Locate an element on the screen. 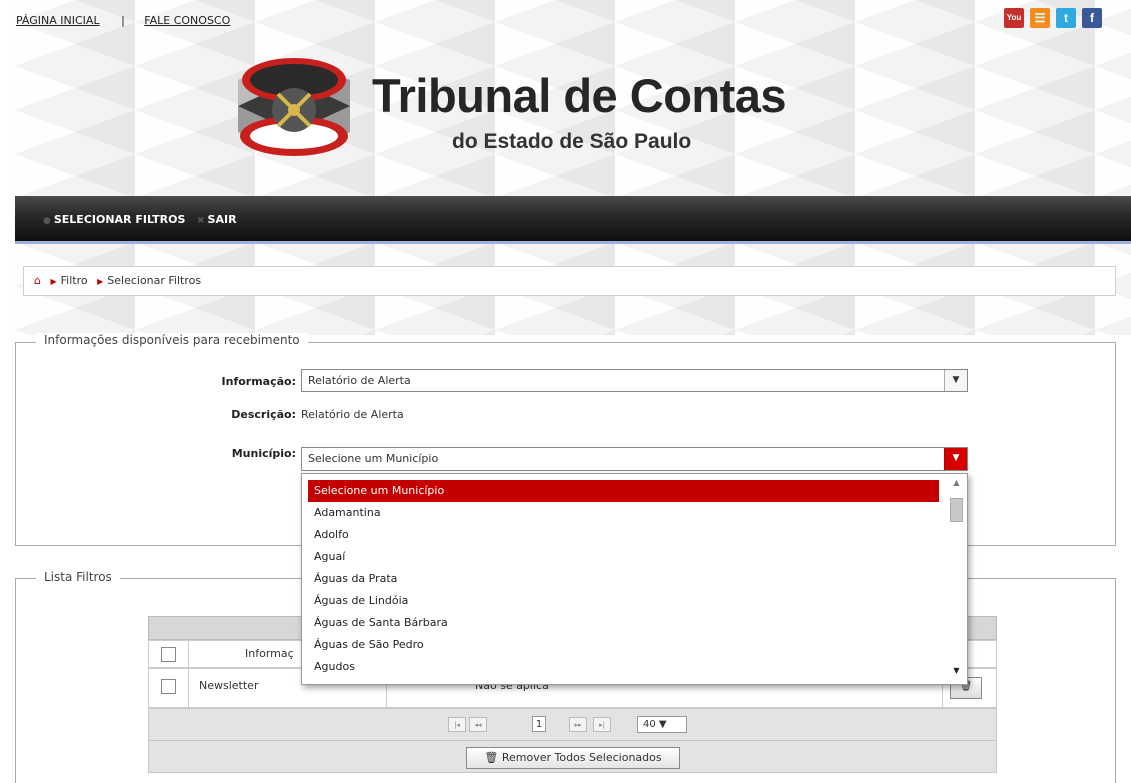  last-page-button: ▸| is located at coordinates (602, 724).